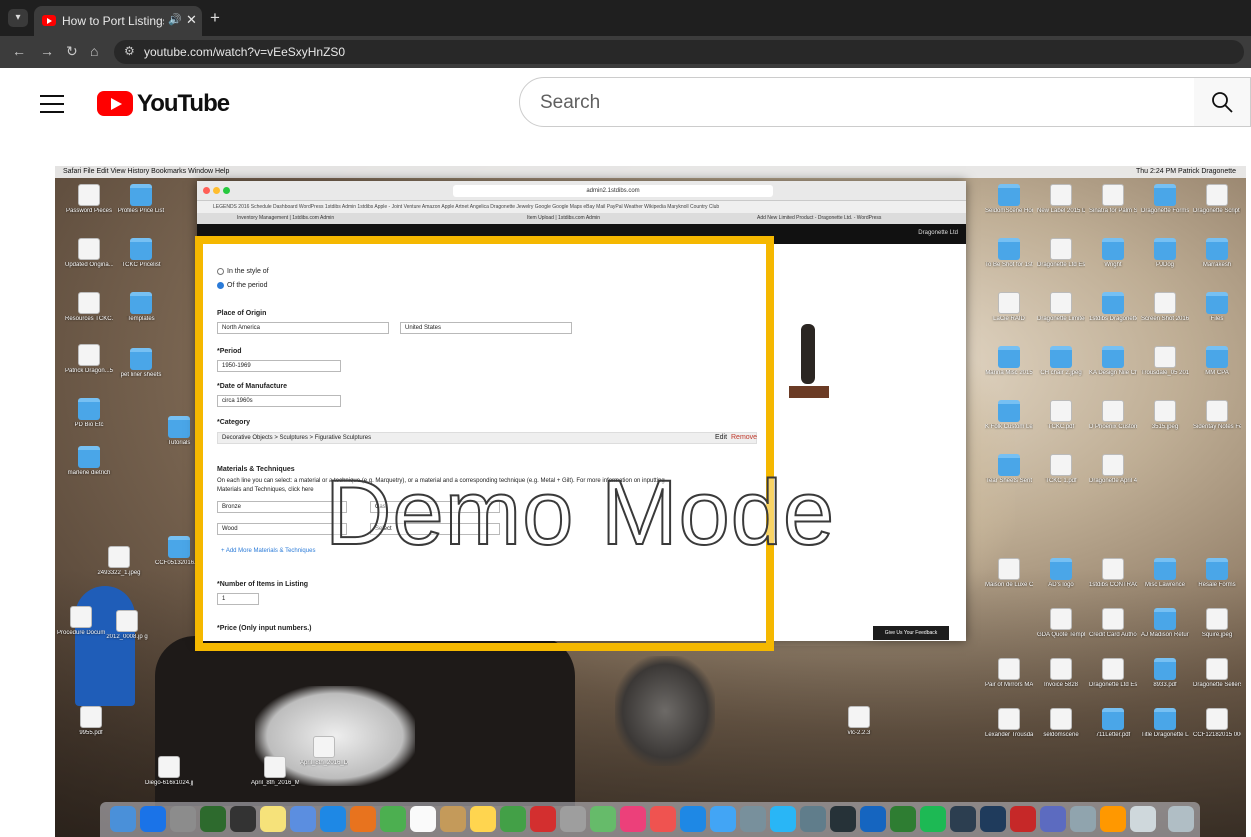 The width and height of the screenshot is (1251, 837). I want to click on desktop-icon: Squire.jpeg, so click(1217, 623).